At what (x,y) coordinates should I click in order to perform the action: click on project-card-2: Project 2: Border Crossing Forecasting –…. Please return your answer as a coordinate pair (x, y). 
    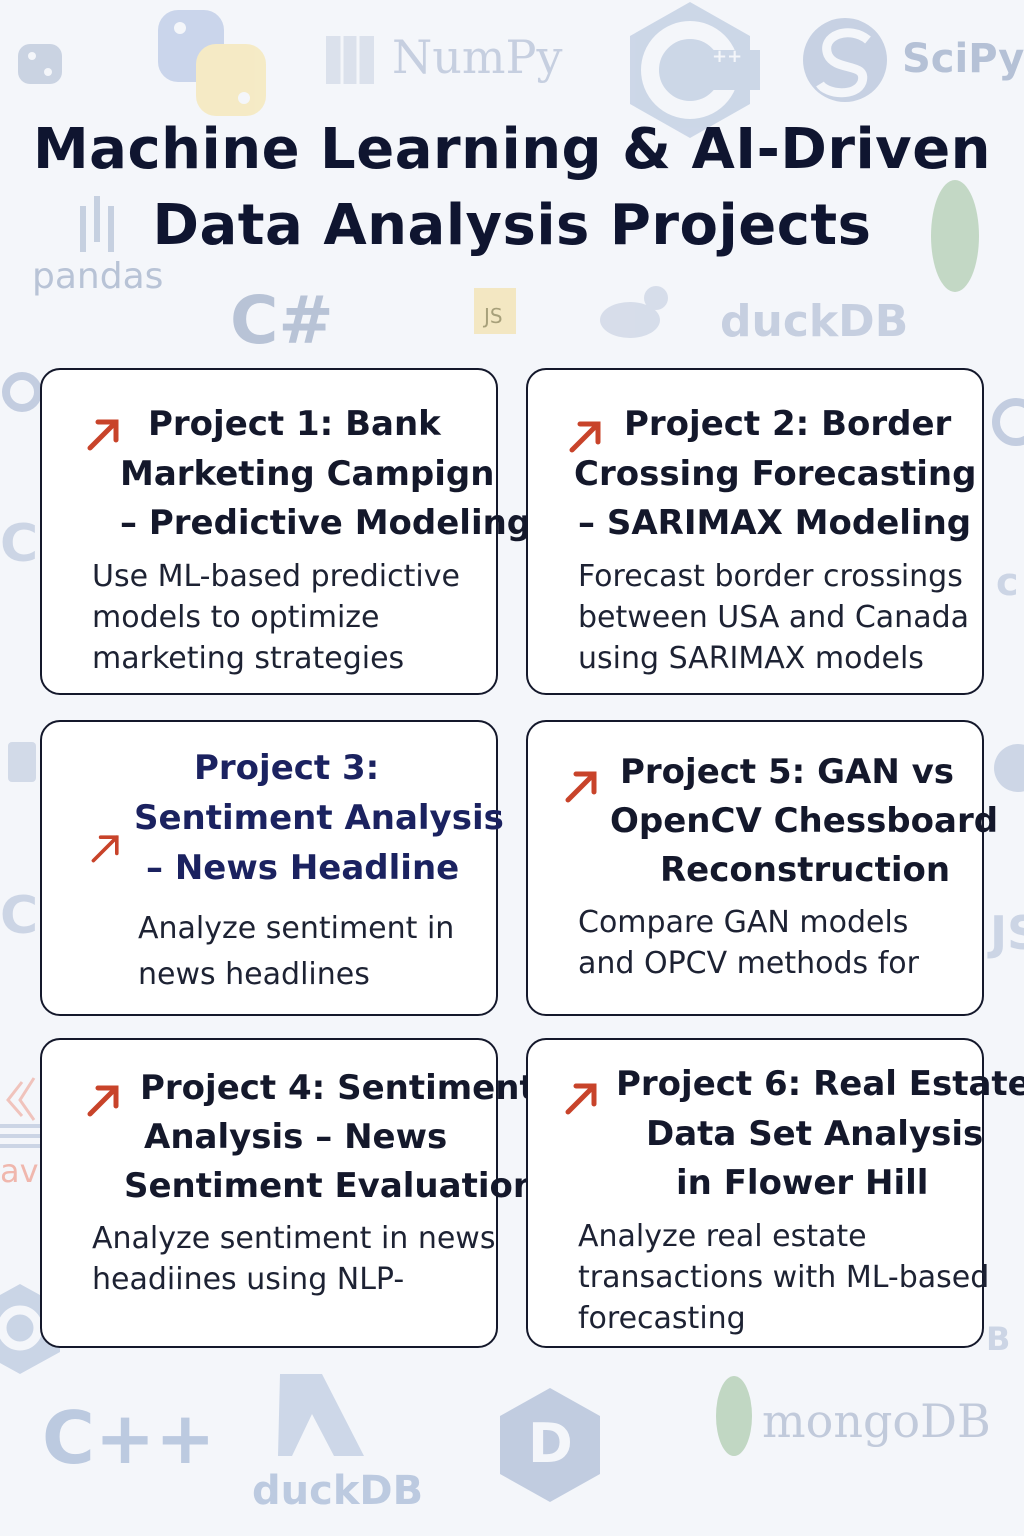
    Looking at the image, I should click on (755, 531).